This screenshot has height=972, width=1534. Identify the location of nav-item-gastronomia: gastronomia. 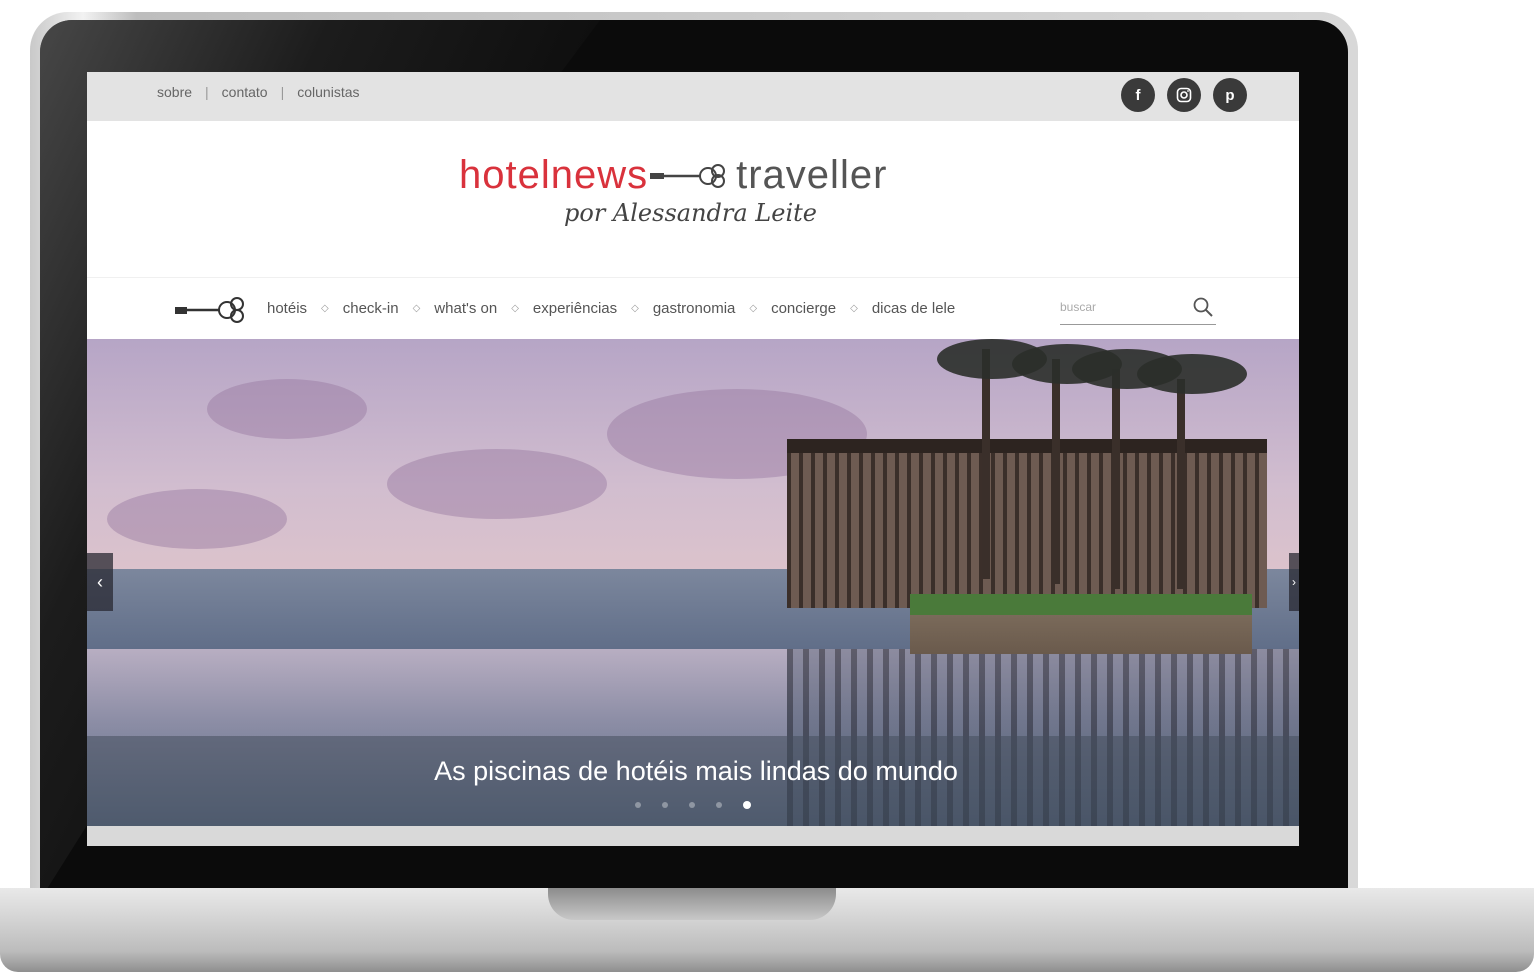
(694, 308).